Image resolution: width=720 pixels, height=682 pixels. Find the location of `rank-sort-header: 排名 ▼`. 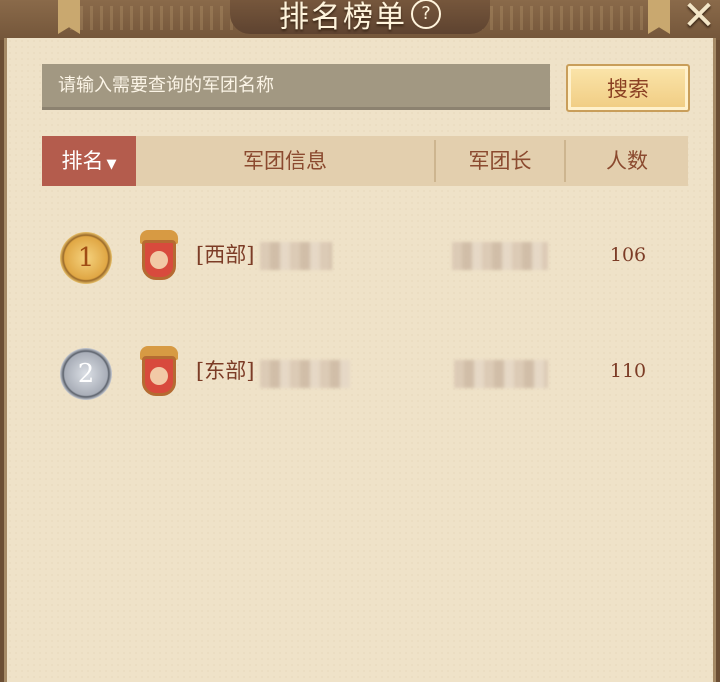

rank-sort-header: 排名 ▼ is located at coordinates (89, 161).